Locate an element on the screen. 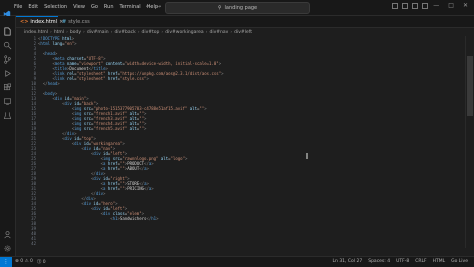  settings-gear-icon is located at coordinates (7, 245).